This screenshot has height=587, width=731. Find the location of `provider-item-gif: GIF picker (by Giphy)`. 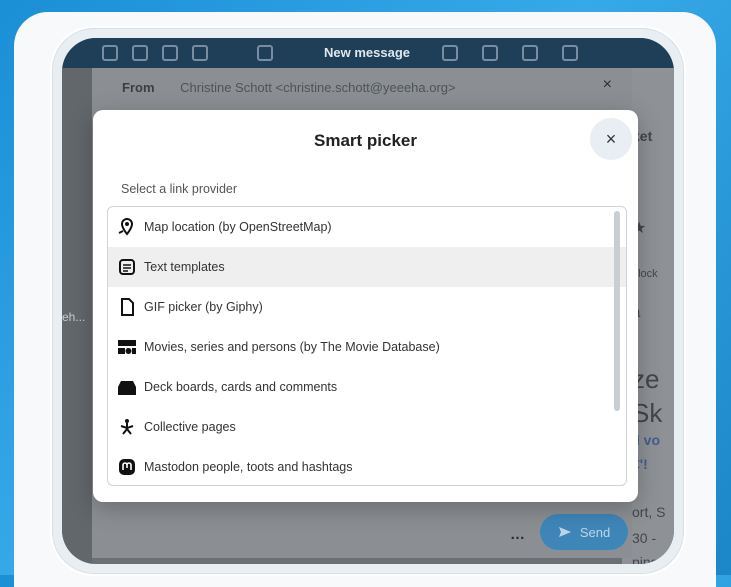

provider-item-gif: GIF picker (by Giphy) is located at coordinates (367, 307).